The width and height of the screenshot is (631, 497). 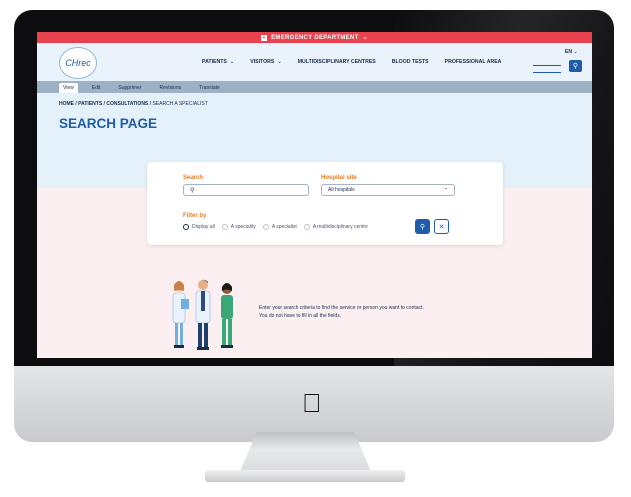 I want to click on emergency-bar: + EMERGENCY DEPARTMENT ⌄, so click(x=314, y=37).